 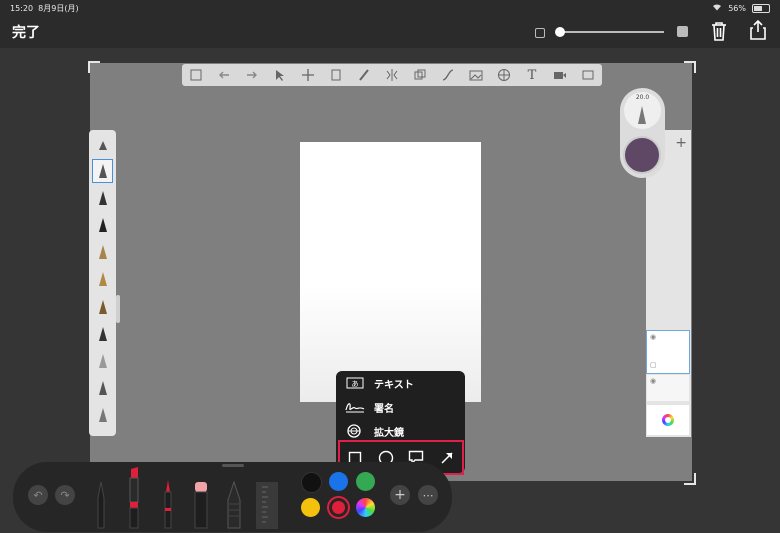 I want to click on text-box-icon: あ, so click(x=355, y=383).